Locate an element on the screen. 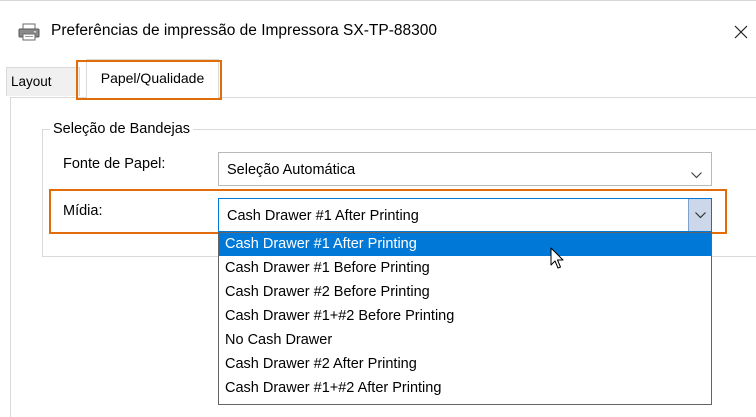 This screenshot has height=417, width=756. tab-layout: Layout is located at coordinates (43, 81).